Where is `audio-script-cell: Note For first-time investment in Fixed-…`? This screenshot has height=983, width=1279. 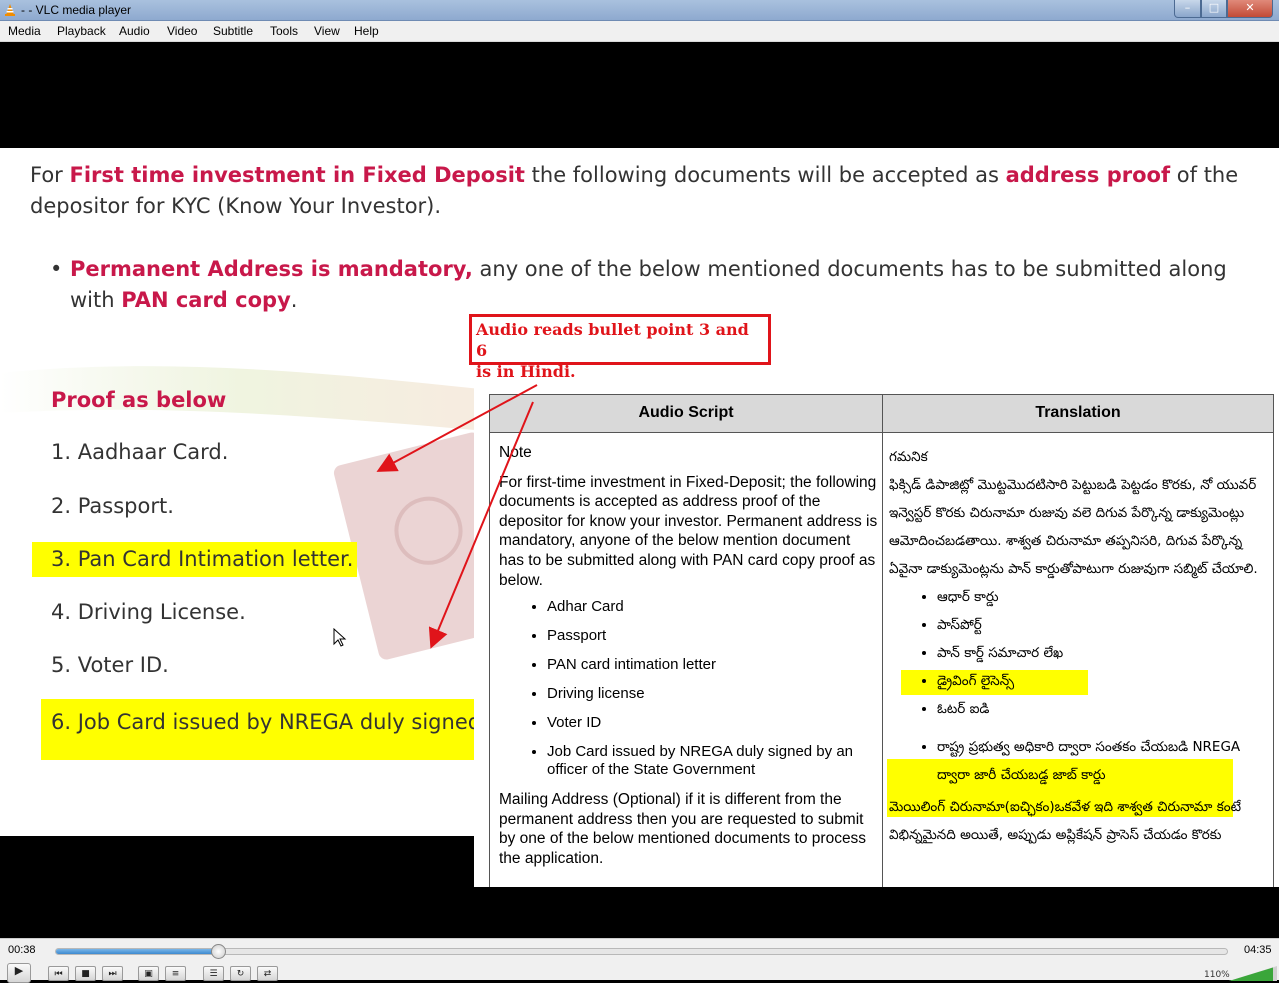
audio-script-cell: Note For first-time investment in Fixed-… is located at coordinates (689, 660).